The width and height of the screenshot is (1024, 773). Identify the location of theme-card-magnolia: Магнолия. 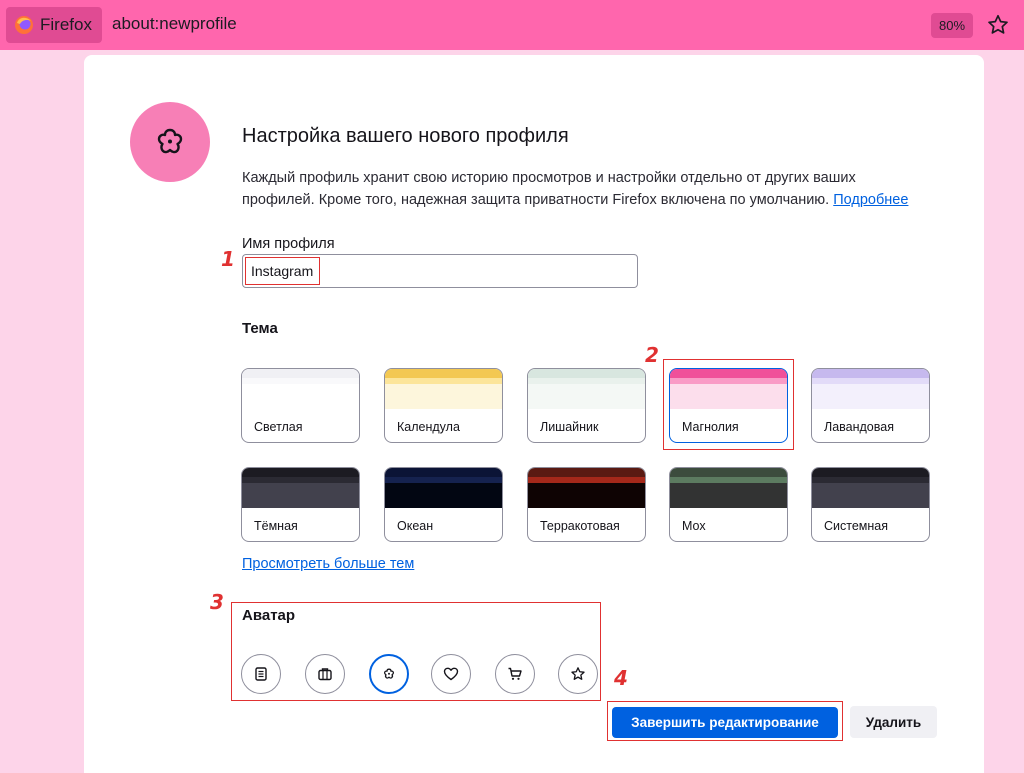
(728, 405).